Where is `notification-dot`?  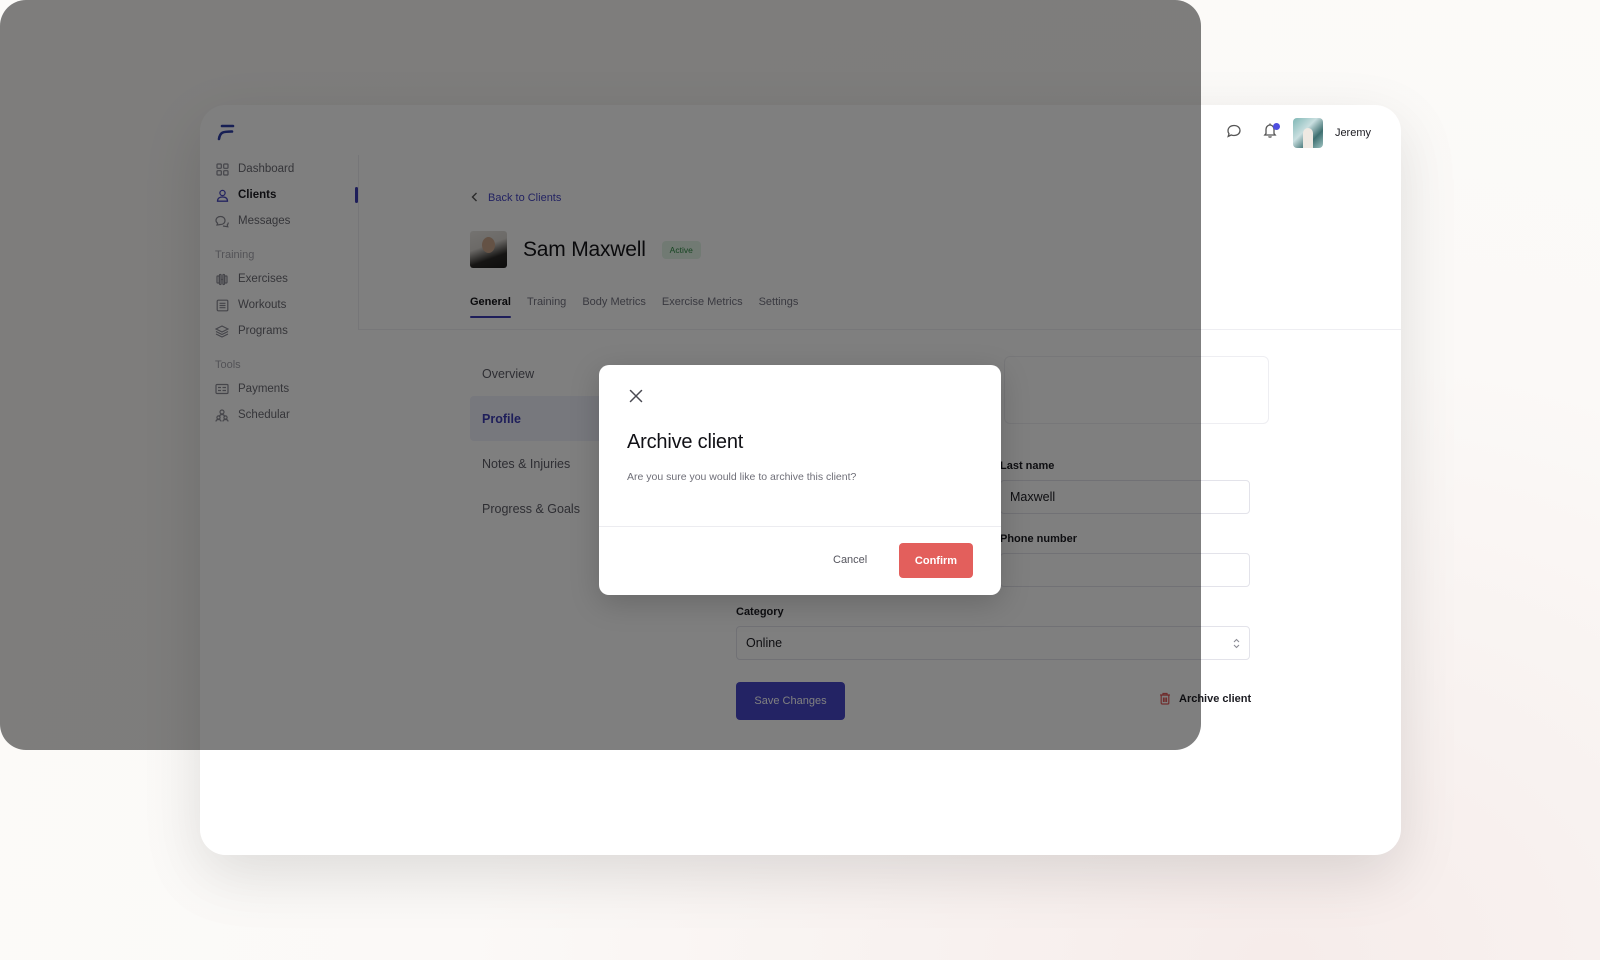 notification-dot is located at coordinates (1276, 126).